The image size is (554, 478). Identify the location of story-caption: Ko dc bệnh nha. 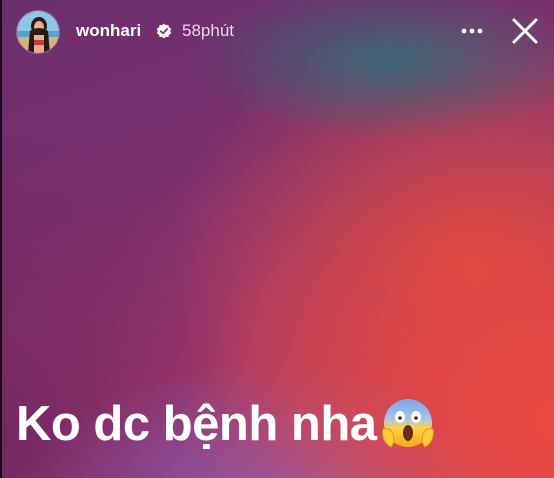
(226, 424).